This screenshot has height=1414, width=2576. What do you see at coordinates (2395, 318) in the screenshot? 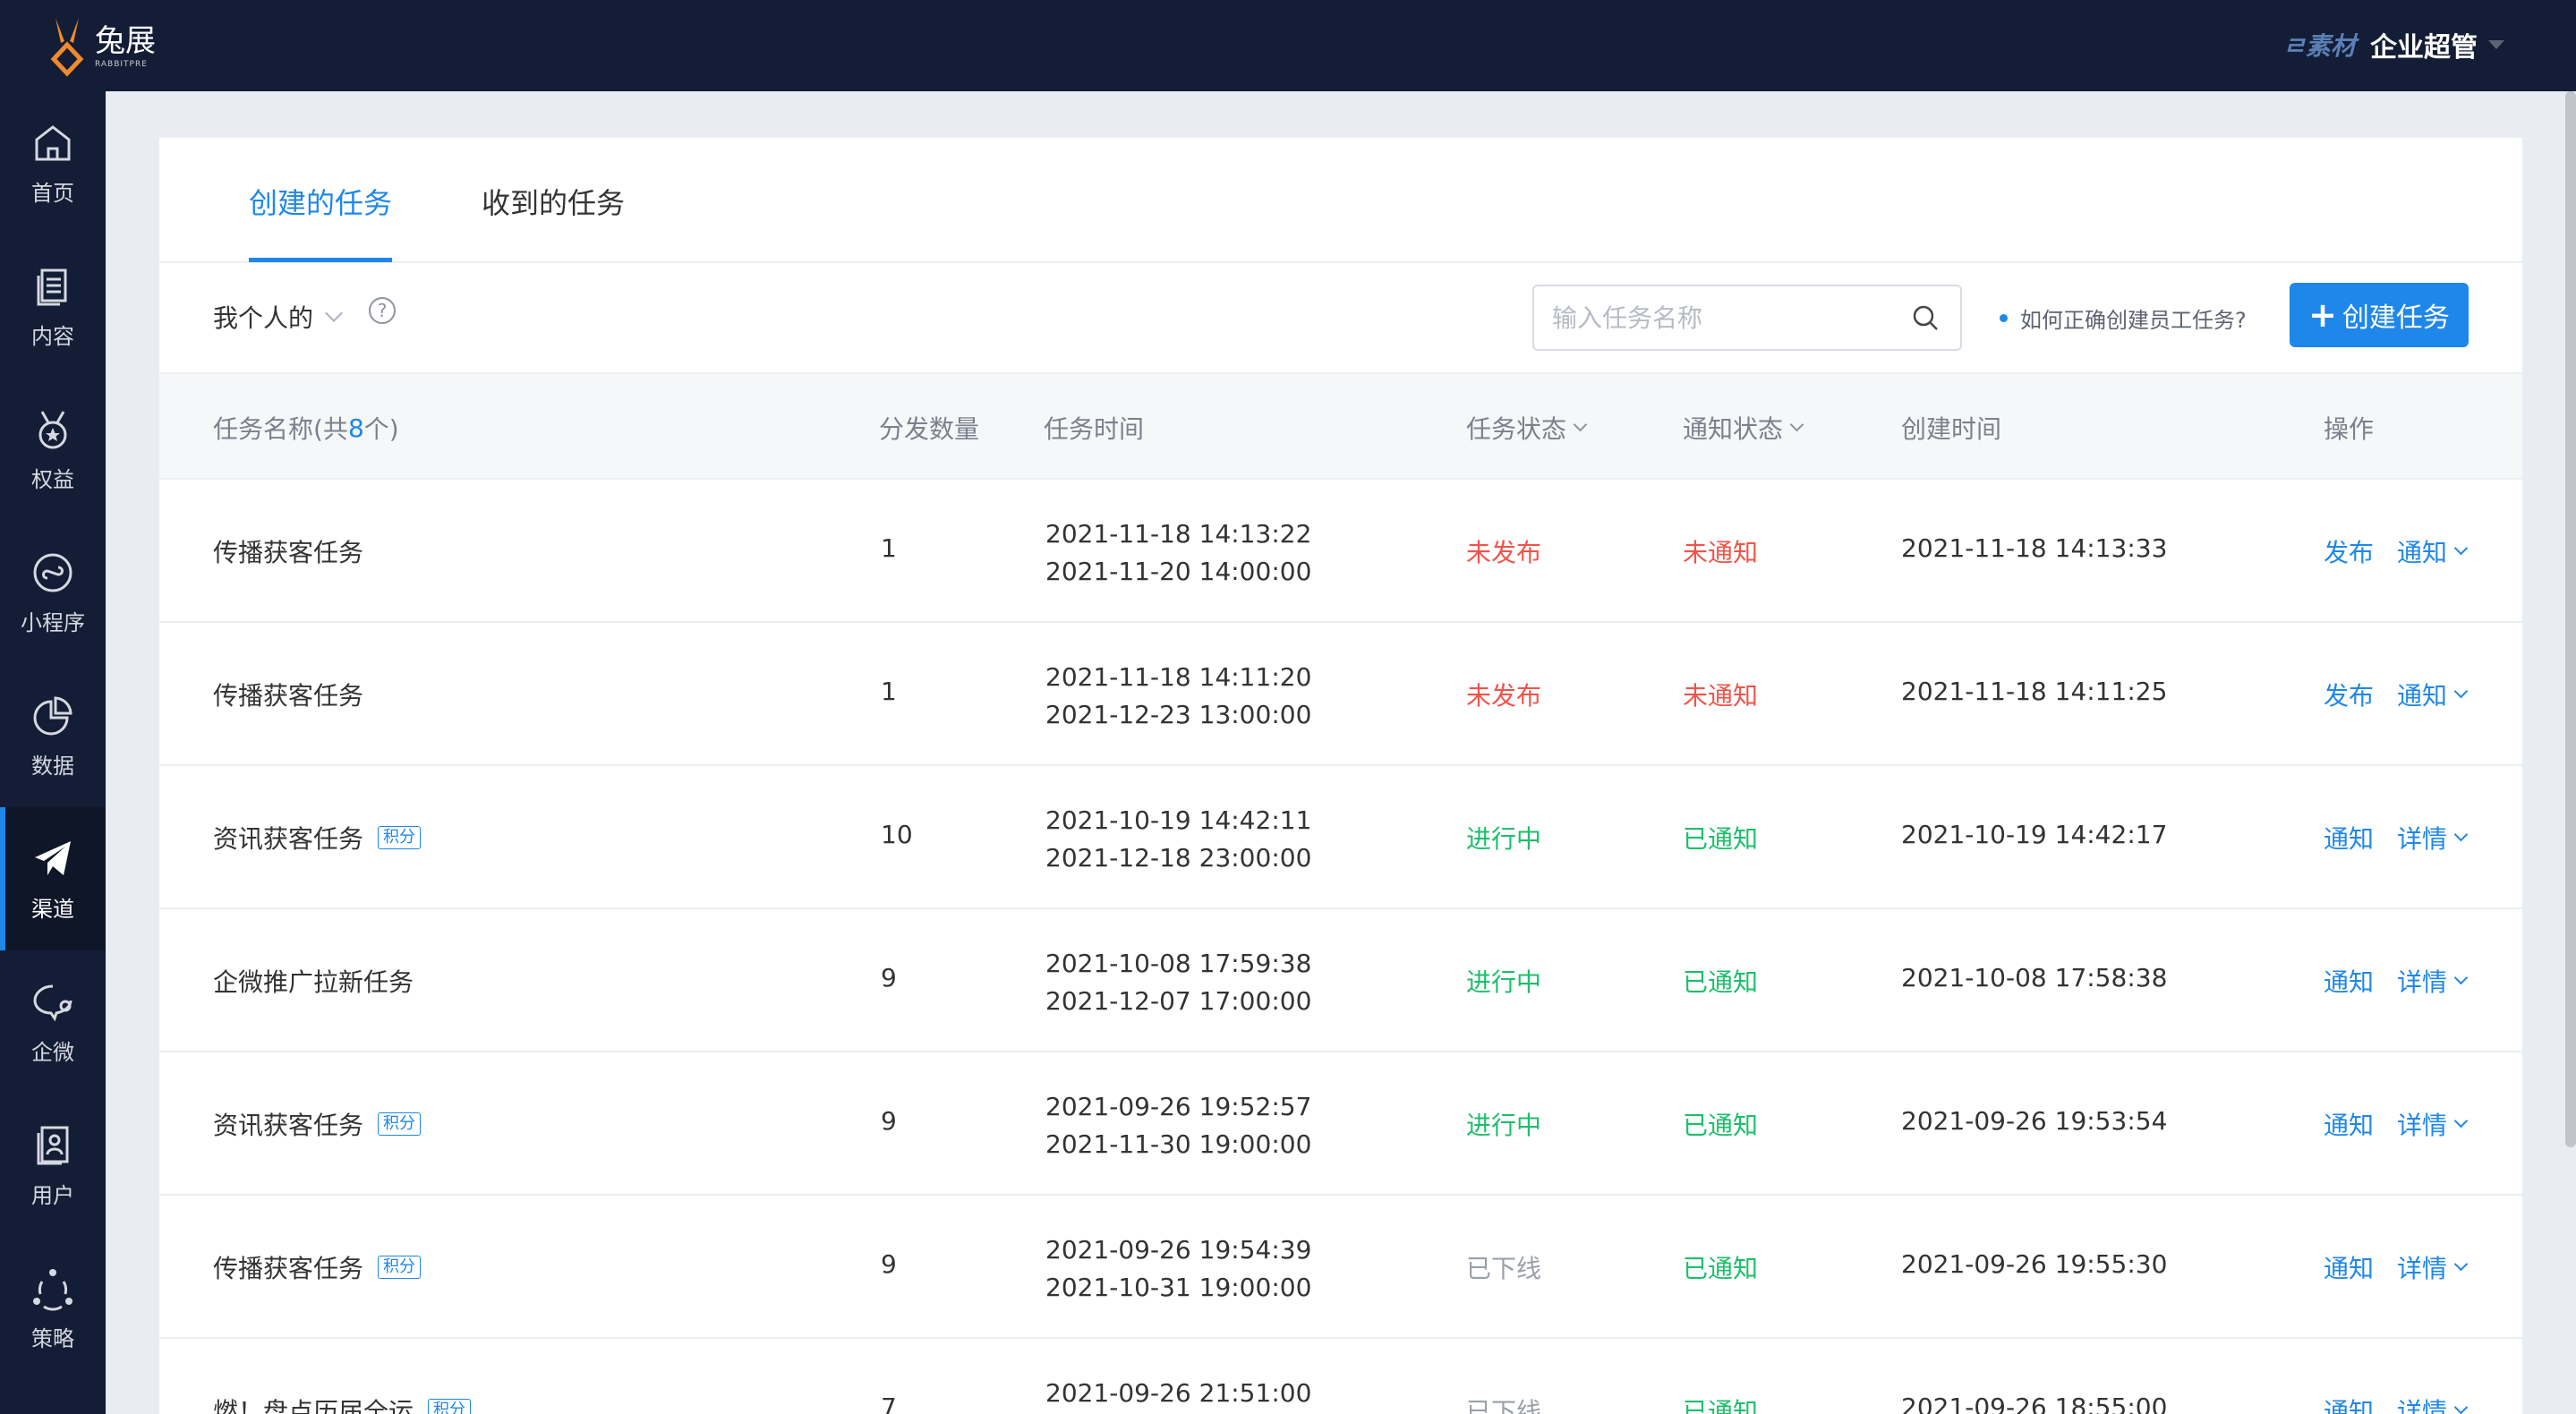
I see `create-task-label: 创建任务` at bounding box center [2395, 318].